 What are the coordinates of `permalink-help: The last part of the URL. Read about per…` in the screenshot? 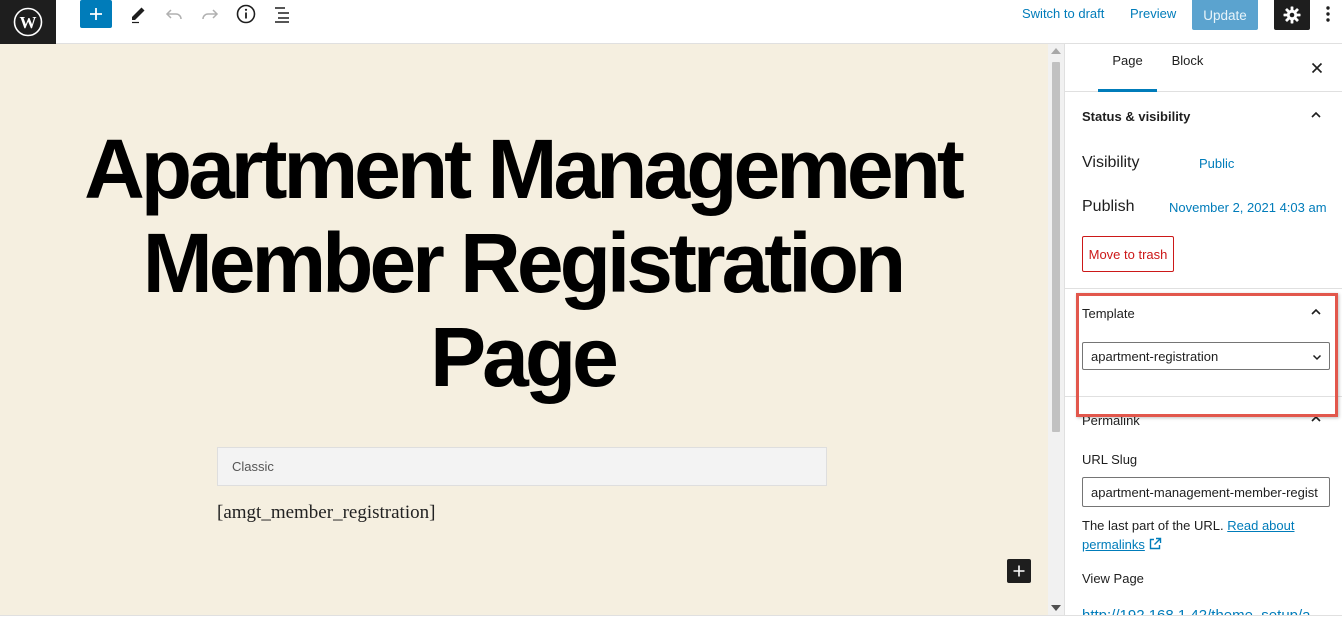 It's located at (1206, 535).